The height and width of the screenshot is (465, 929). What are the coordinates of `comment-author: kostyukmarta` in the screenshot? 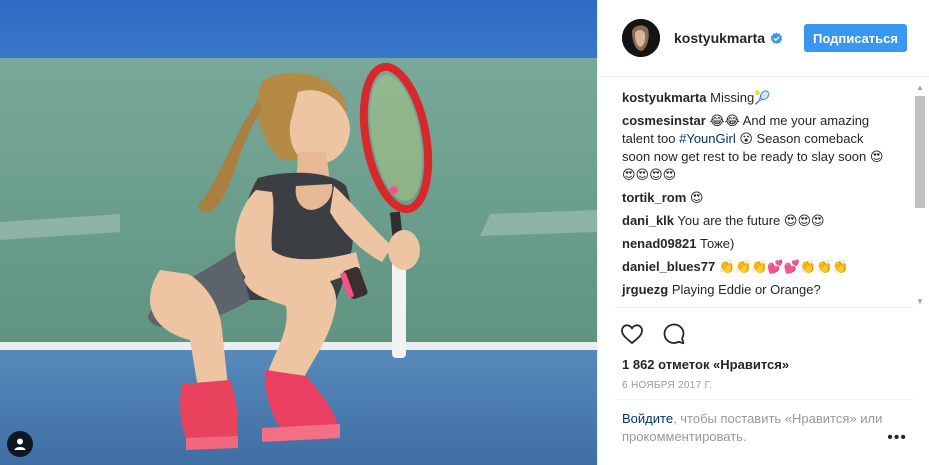 It's located at (664, 97).